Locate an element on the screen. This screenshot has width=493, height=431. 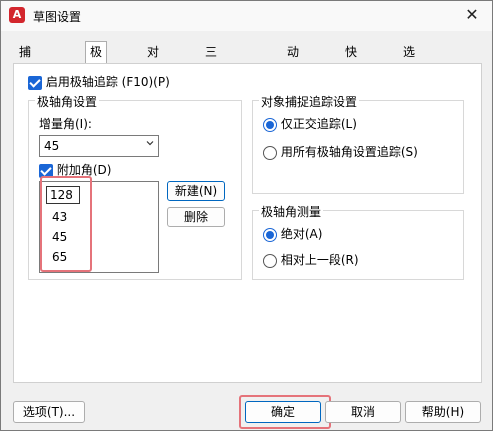
relative-label: 相对上一段(R) is located at coordinates (319, 260).